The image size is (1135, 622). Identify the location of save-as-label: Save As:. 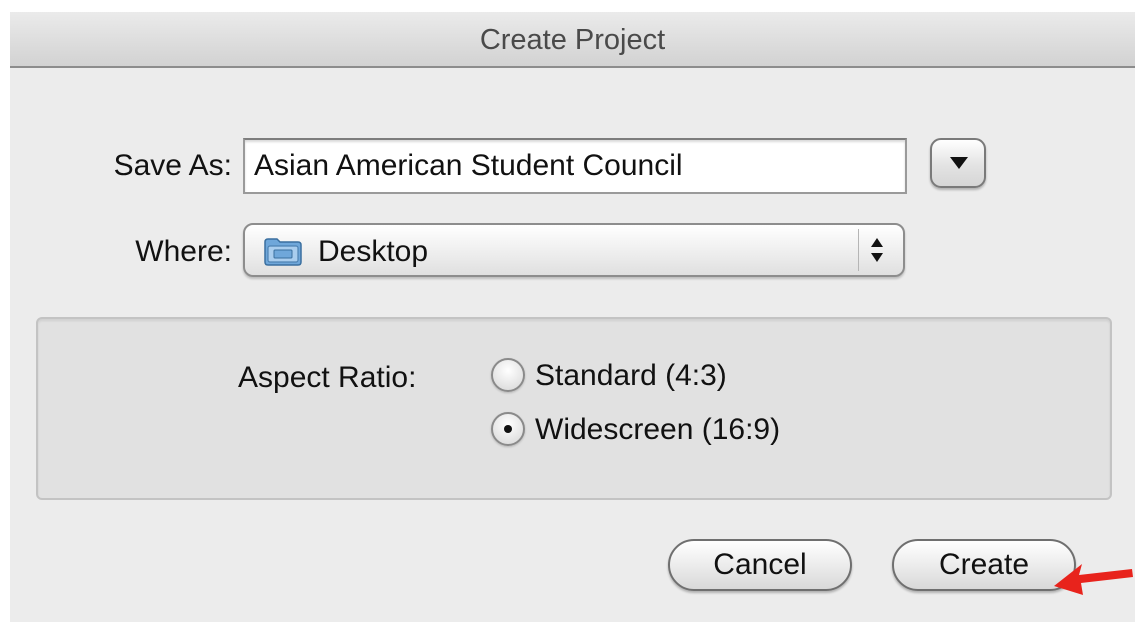
(172, 165).